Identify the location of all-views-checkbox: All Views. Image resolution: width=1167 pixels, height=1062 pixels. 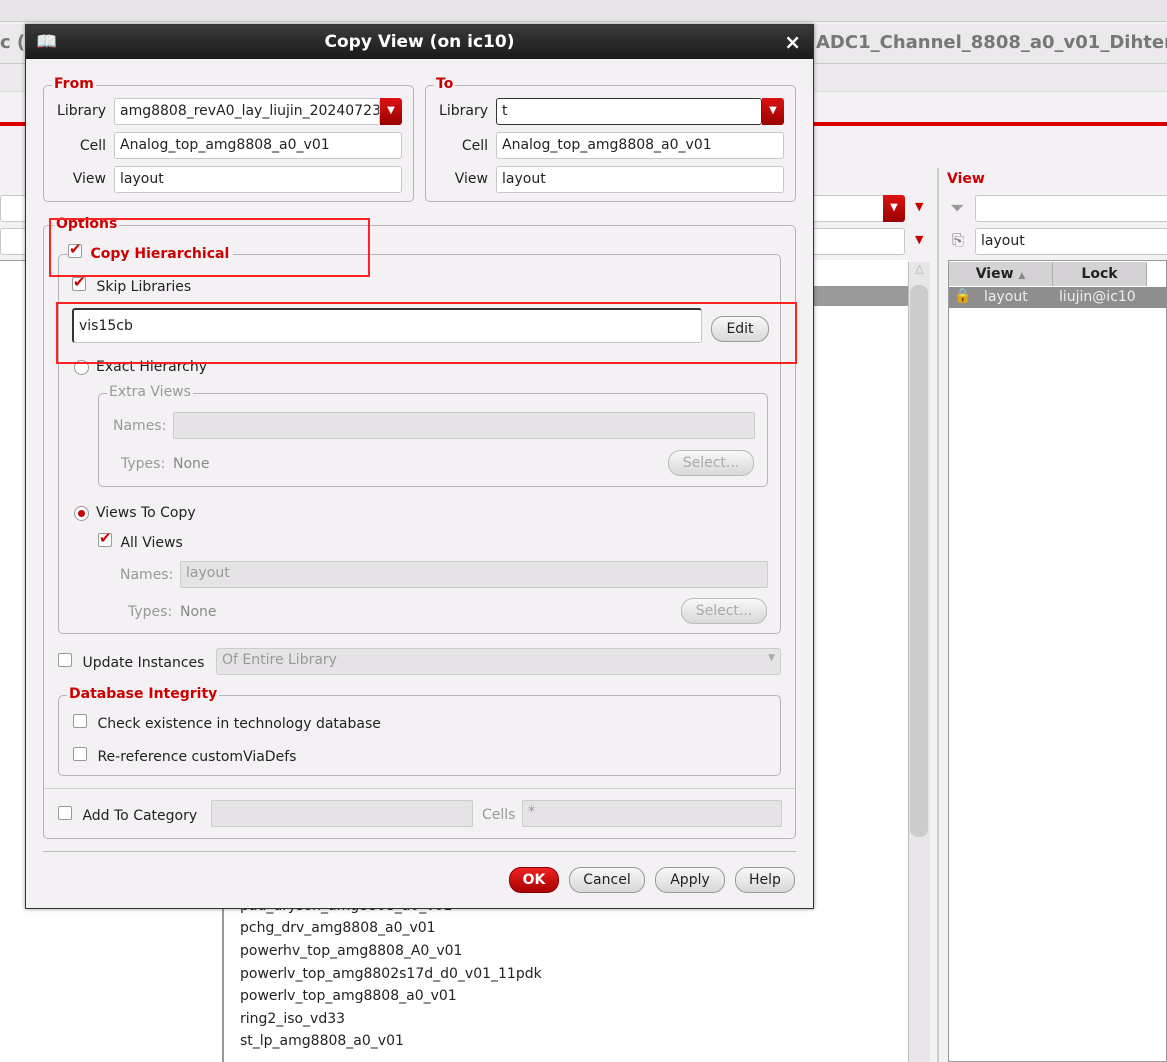
(140, 540).